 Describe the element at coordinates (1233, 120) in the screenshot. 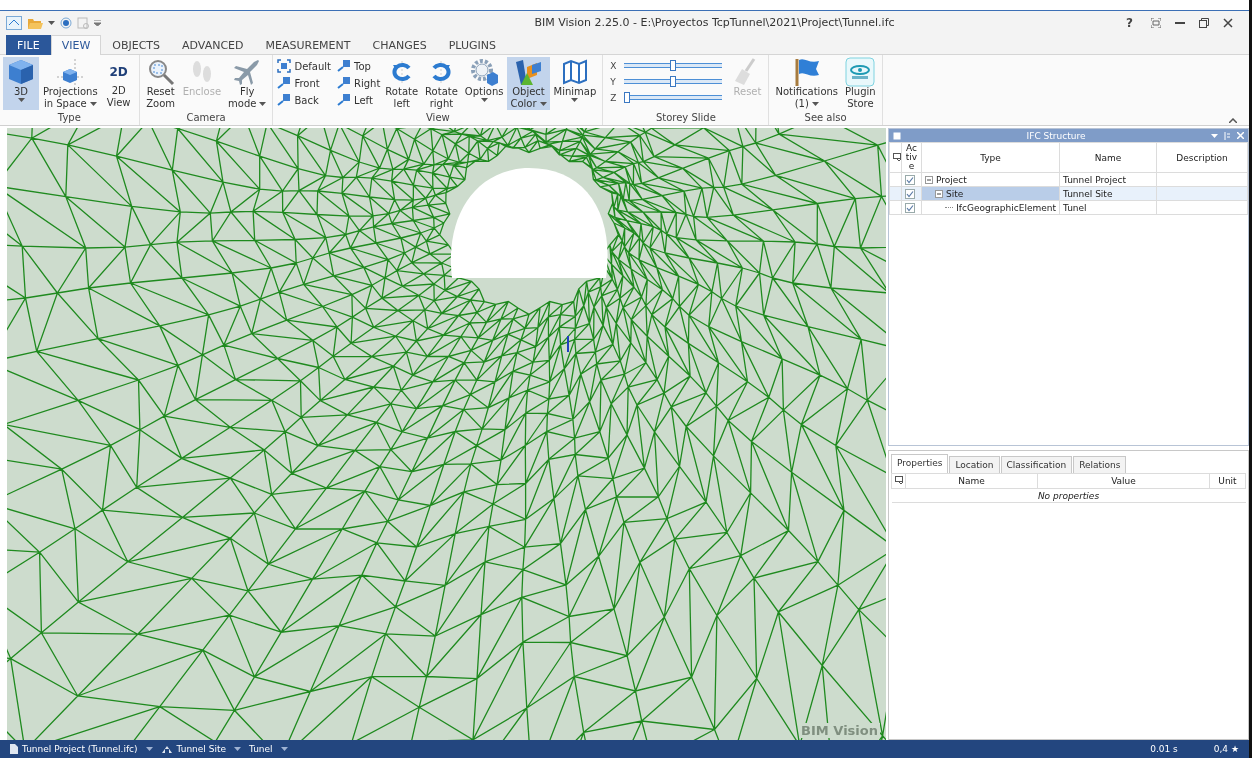

I see `collapse-ribbon-icon` at that location.